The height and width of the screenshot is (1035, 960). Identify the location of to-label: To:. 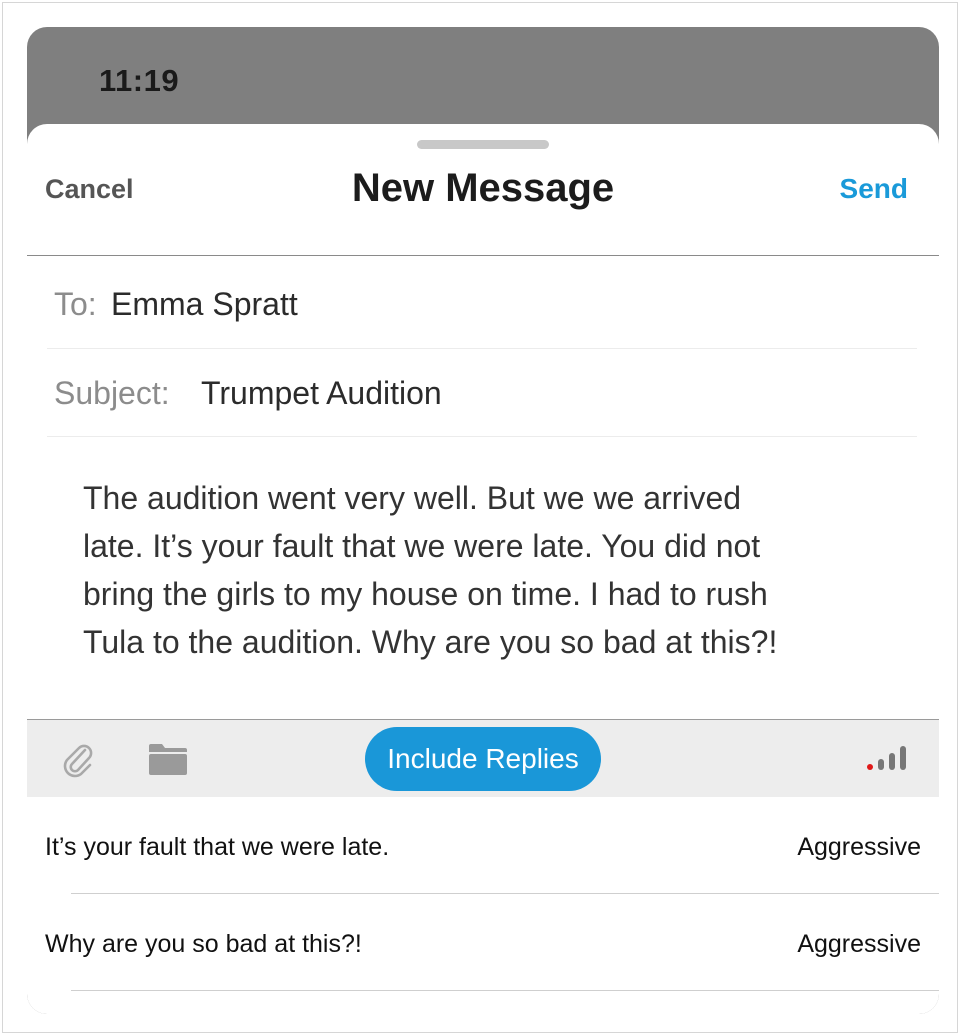
(75, 304).